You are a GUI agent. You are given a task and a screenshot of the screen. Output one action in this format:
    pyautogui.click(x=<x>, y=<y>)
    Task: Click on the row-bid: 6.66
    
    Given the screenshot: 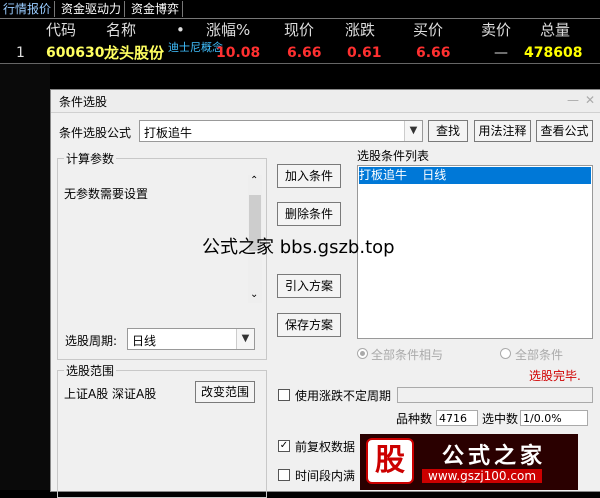 What is the action you would take?
    pyautogui.click(x=433, y=53)
    